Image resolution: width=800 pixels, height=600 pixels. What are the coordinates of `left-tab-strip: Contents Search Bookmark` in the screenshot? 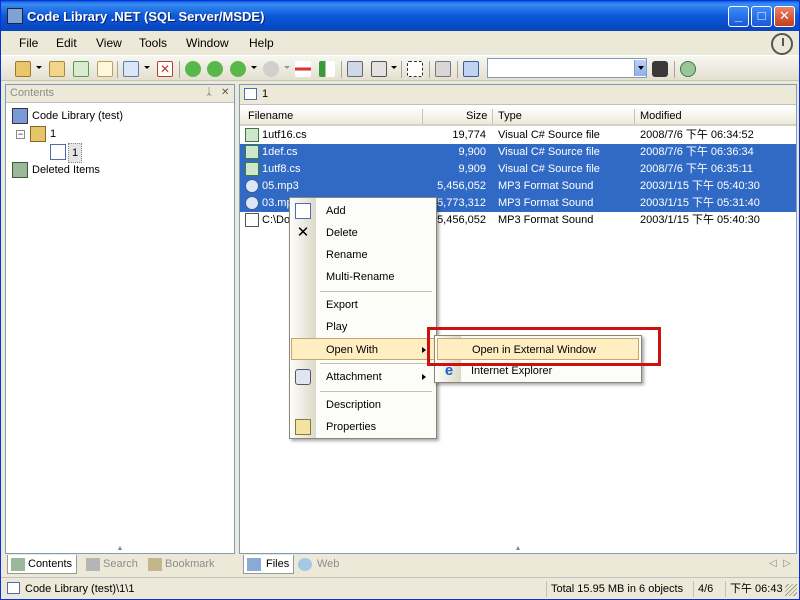 It's located at (120, 564).